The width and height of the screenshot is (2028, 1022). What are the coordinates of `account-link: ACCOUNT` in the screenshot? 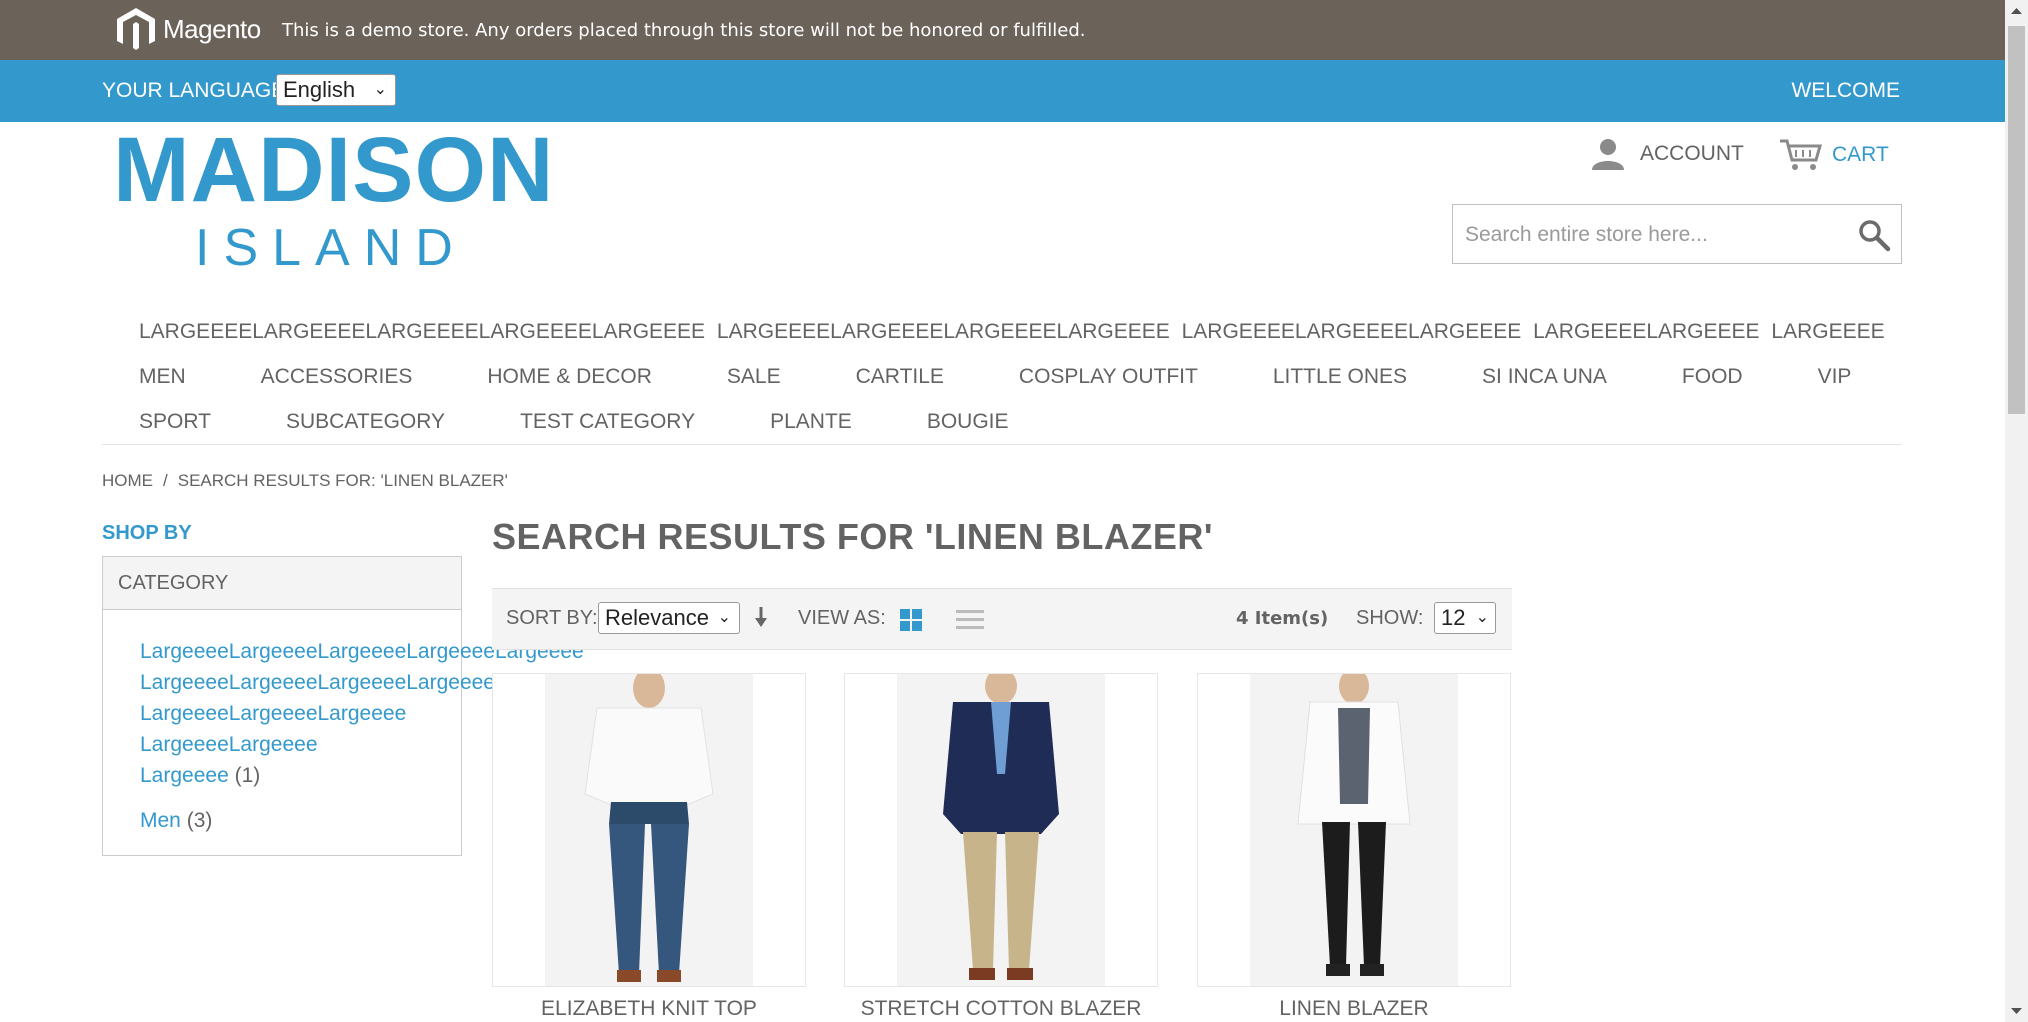 It's located at (1667, 154).